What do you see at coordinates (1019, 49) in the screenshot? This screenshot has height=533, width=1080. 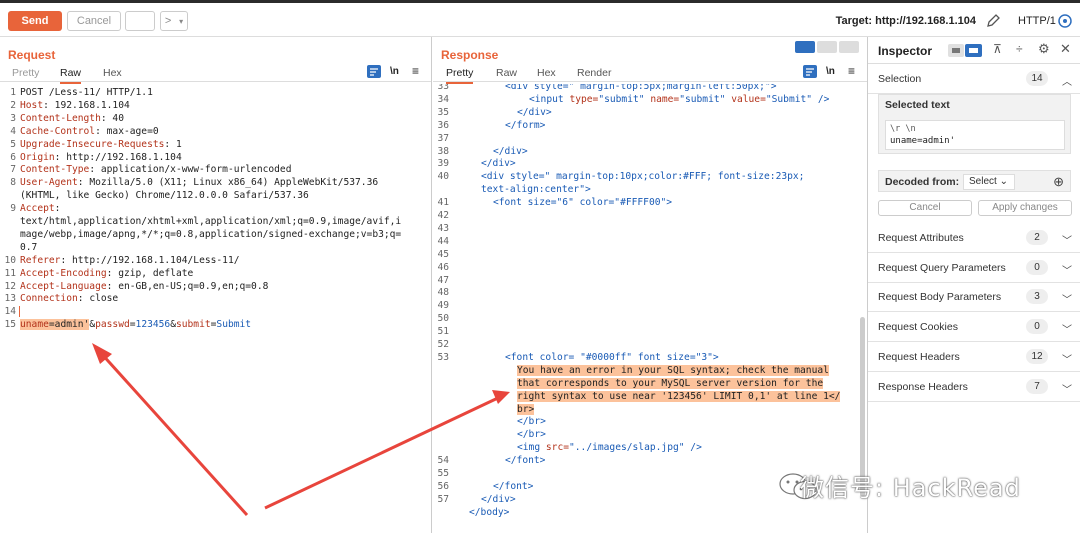 I see `split-icon: ÷` at bounding box center [1019, 49].